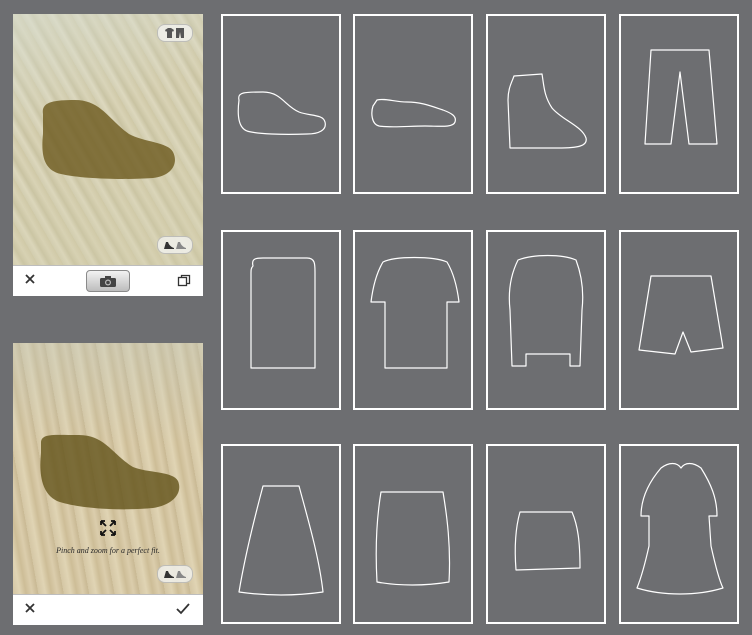 The width and height of the screenshot is (752, 635). I want to click on template-card-trousers, so click(679, 104).